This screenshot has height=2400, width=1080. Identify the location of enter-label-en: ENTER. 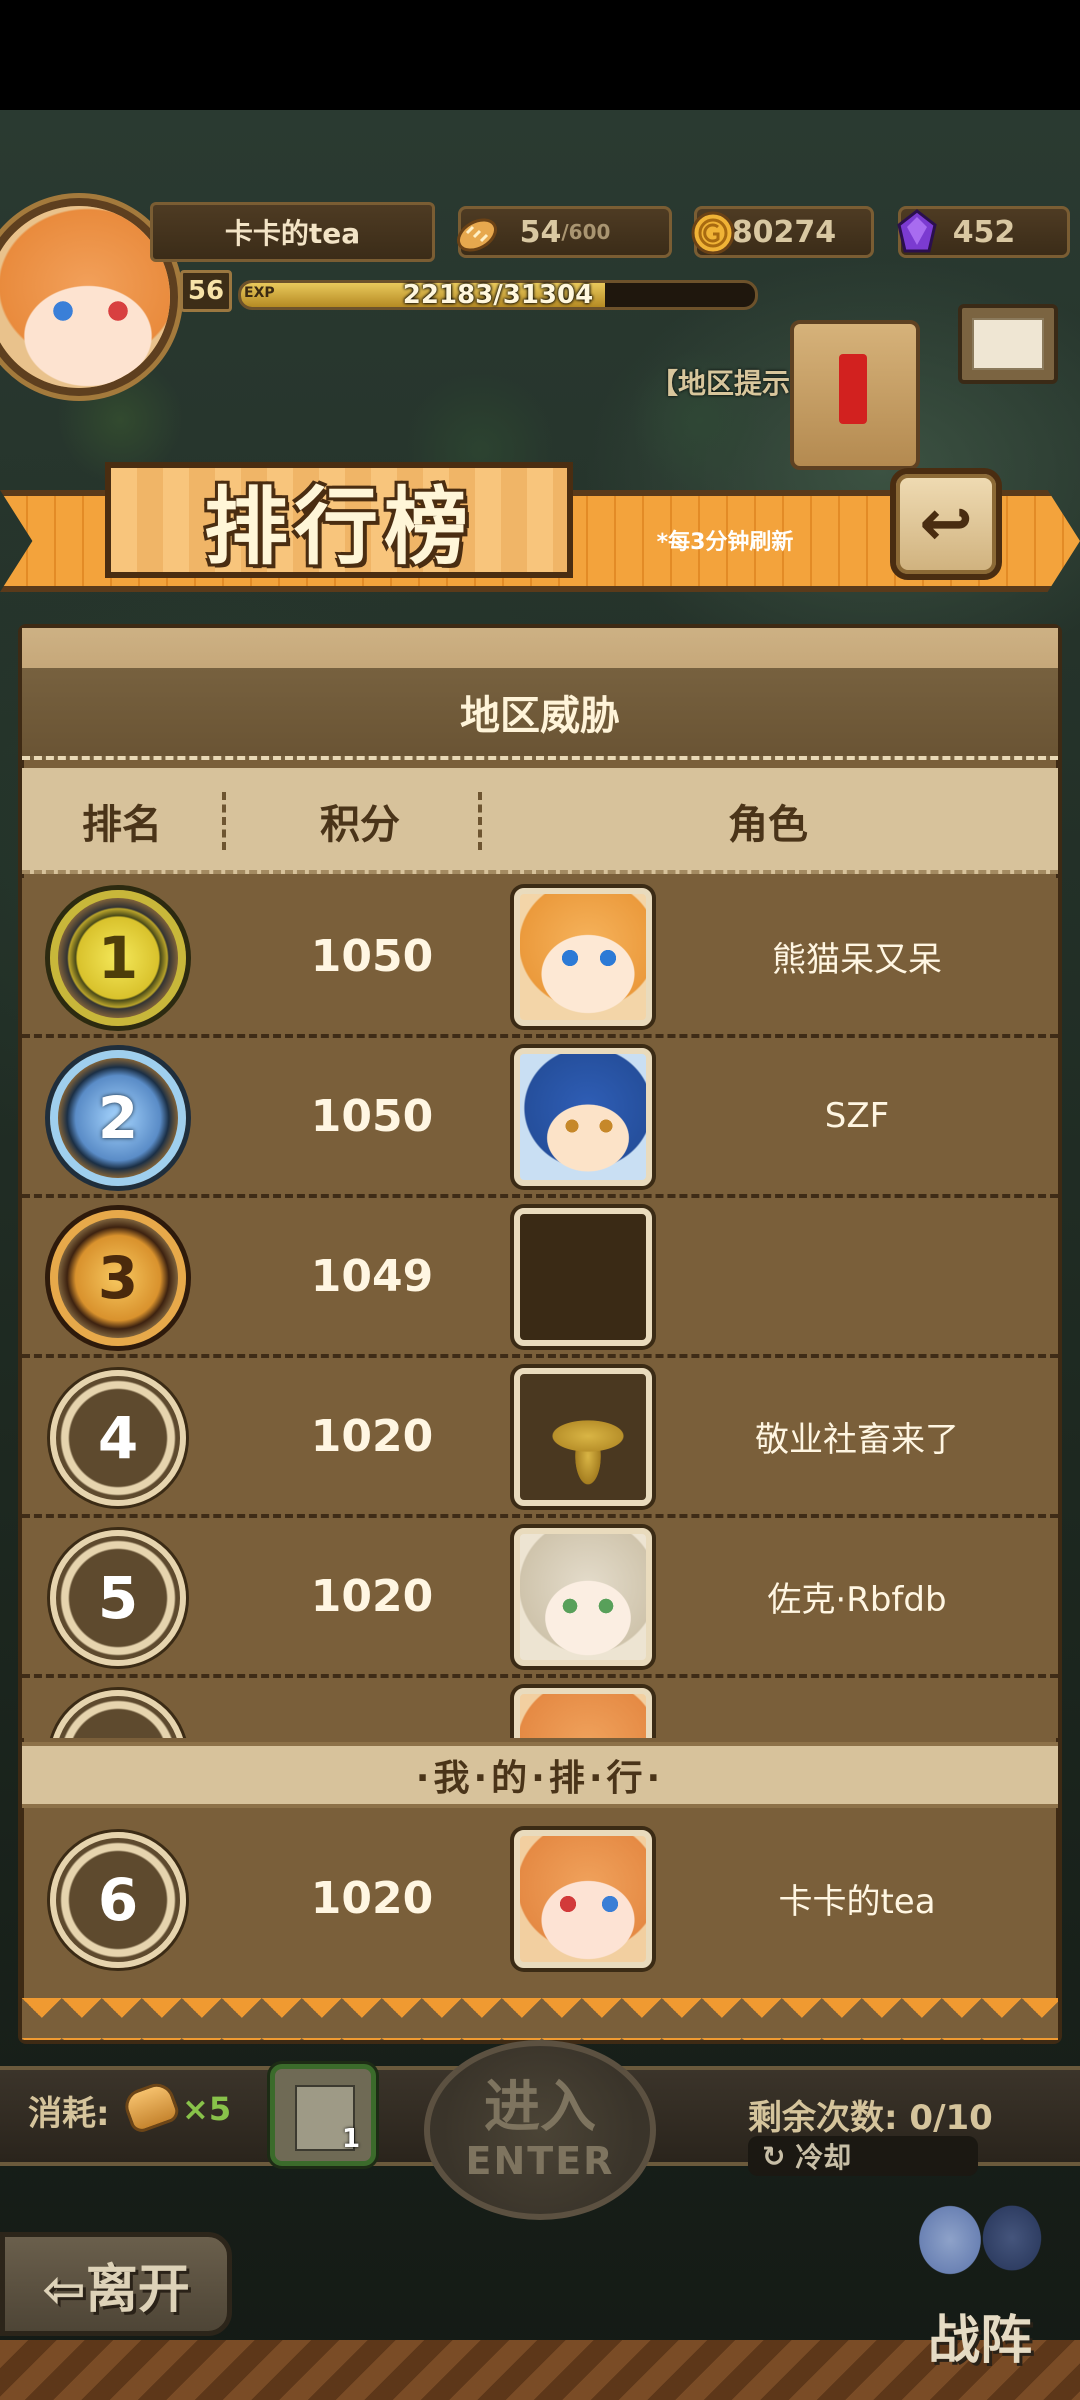
(540, 2161).